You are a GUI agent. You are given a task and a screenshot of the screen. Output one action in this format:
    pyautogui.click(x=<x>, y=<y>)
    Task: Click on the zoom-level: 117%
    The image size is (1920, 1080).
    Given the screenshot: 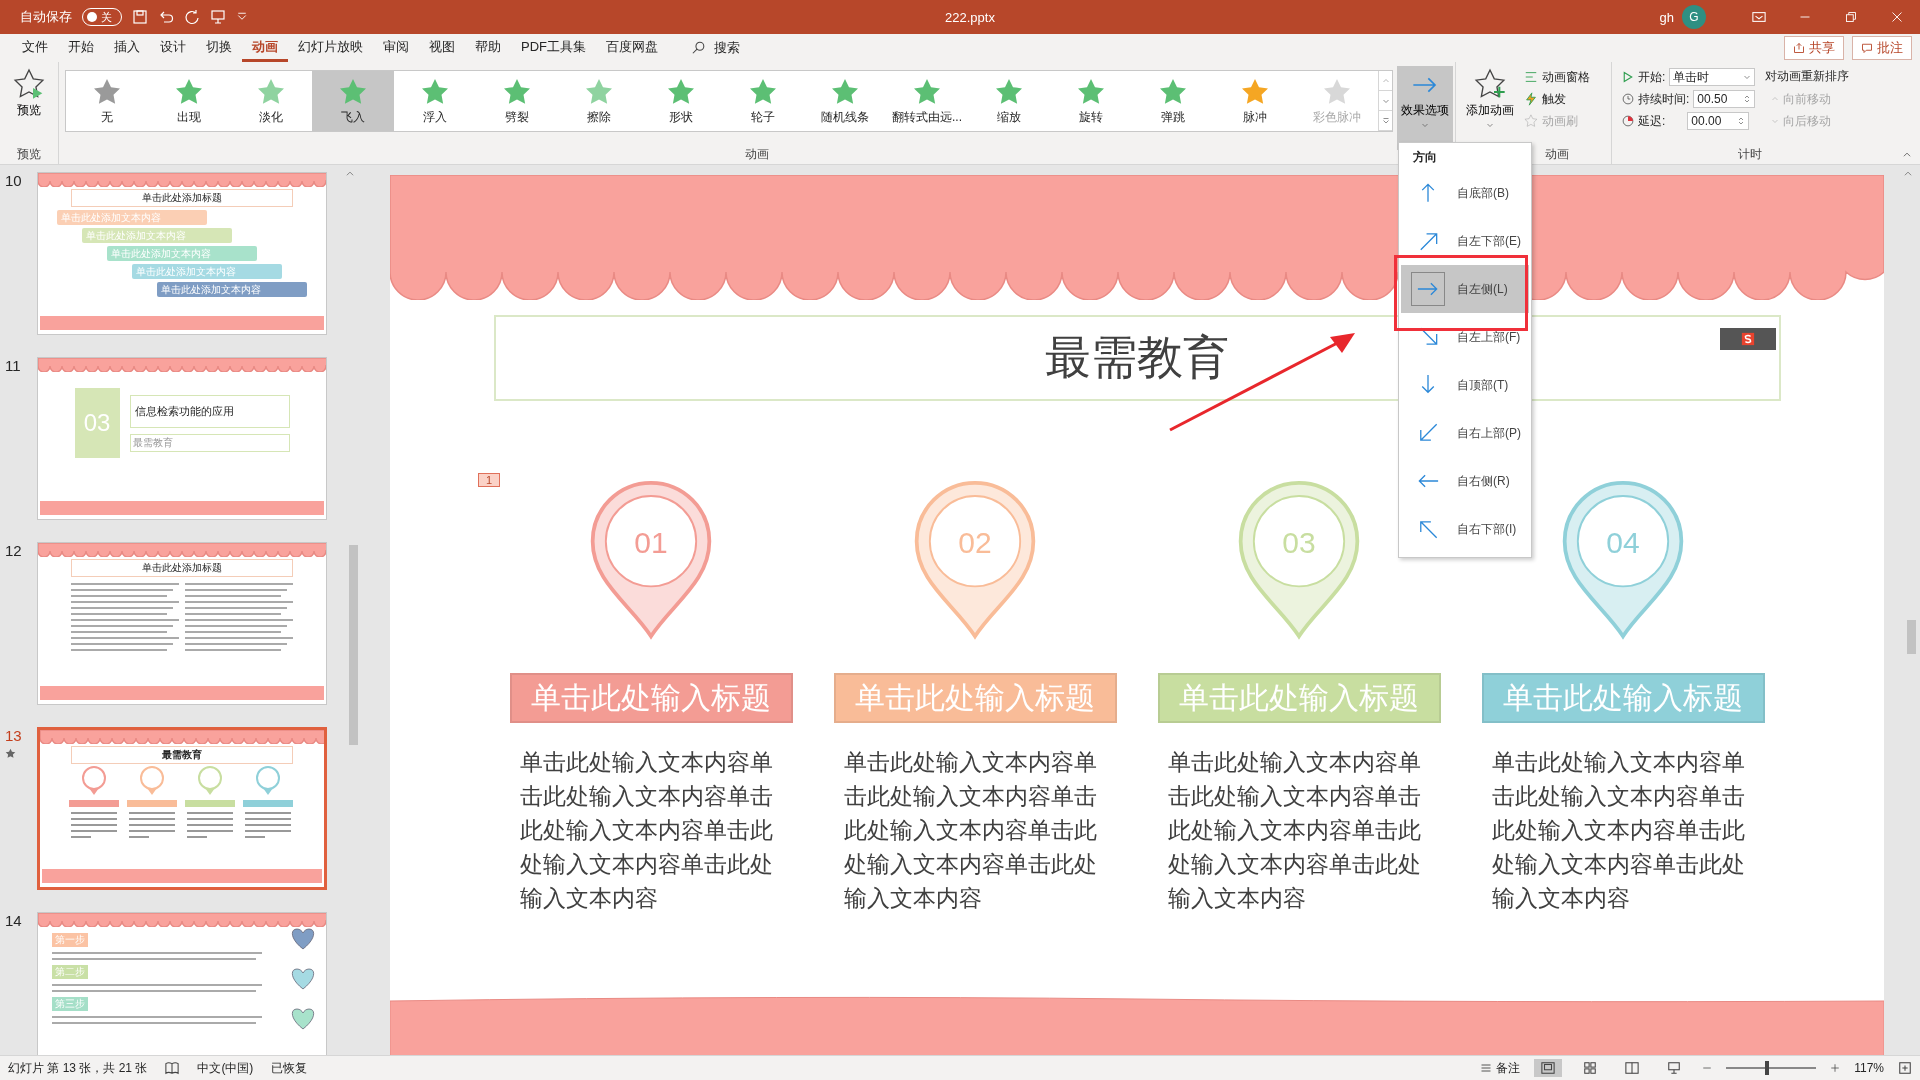 What is the action you would take?
    pyautogui.click(x=1869, y=1068)
    